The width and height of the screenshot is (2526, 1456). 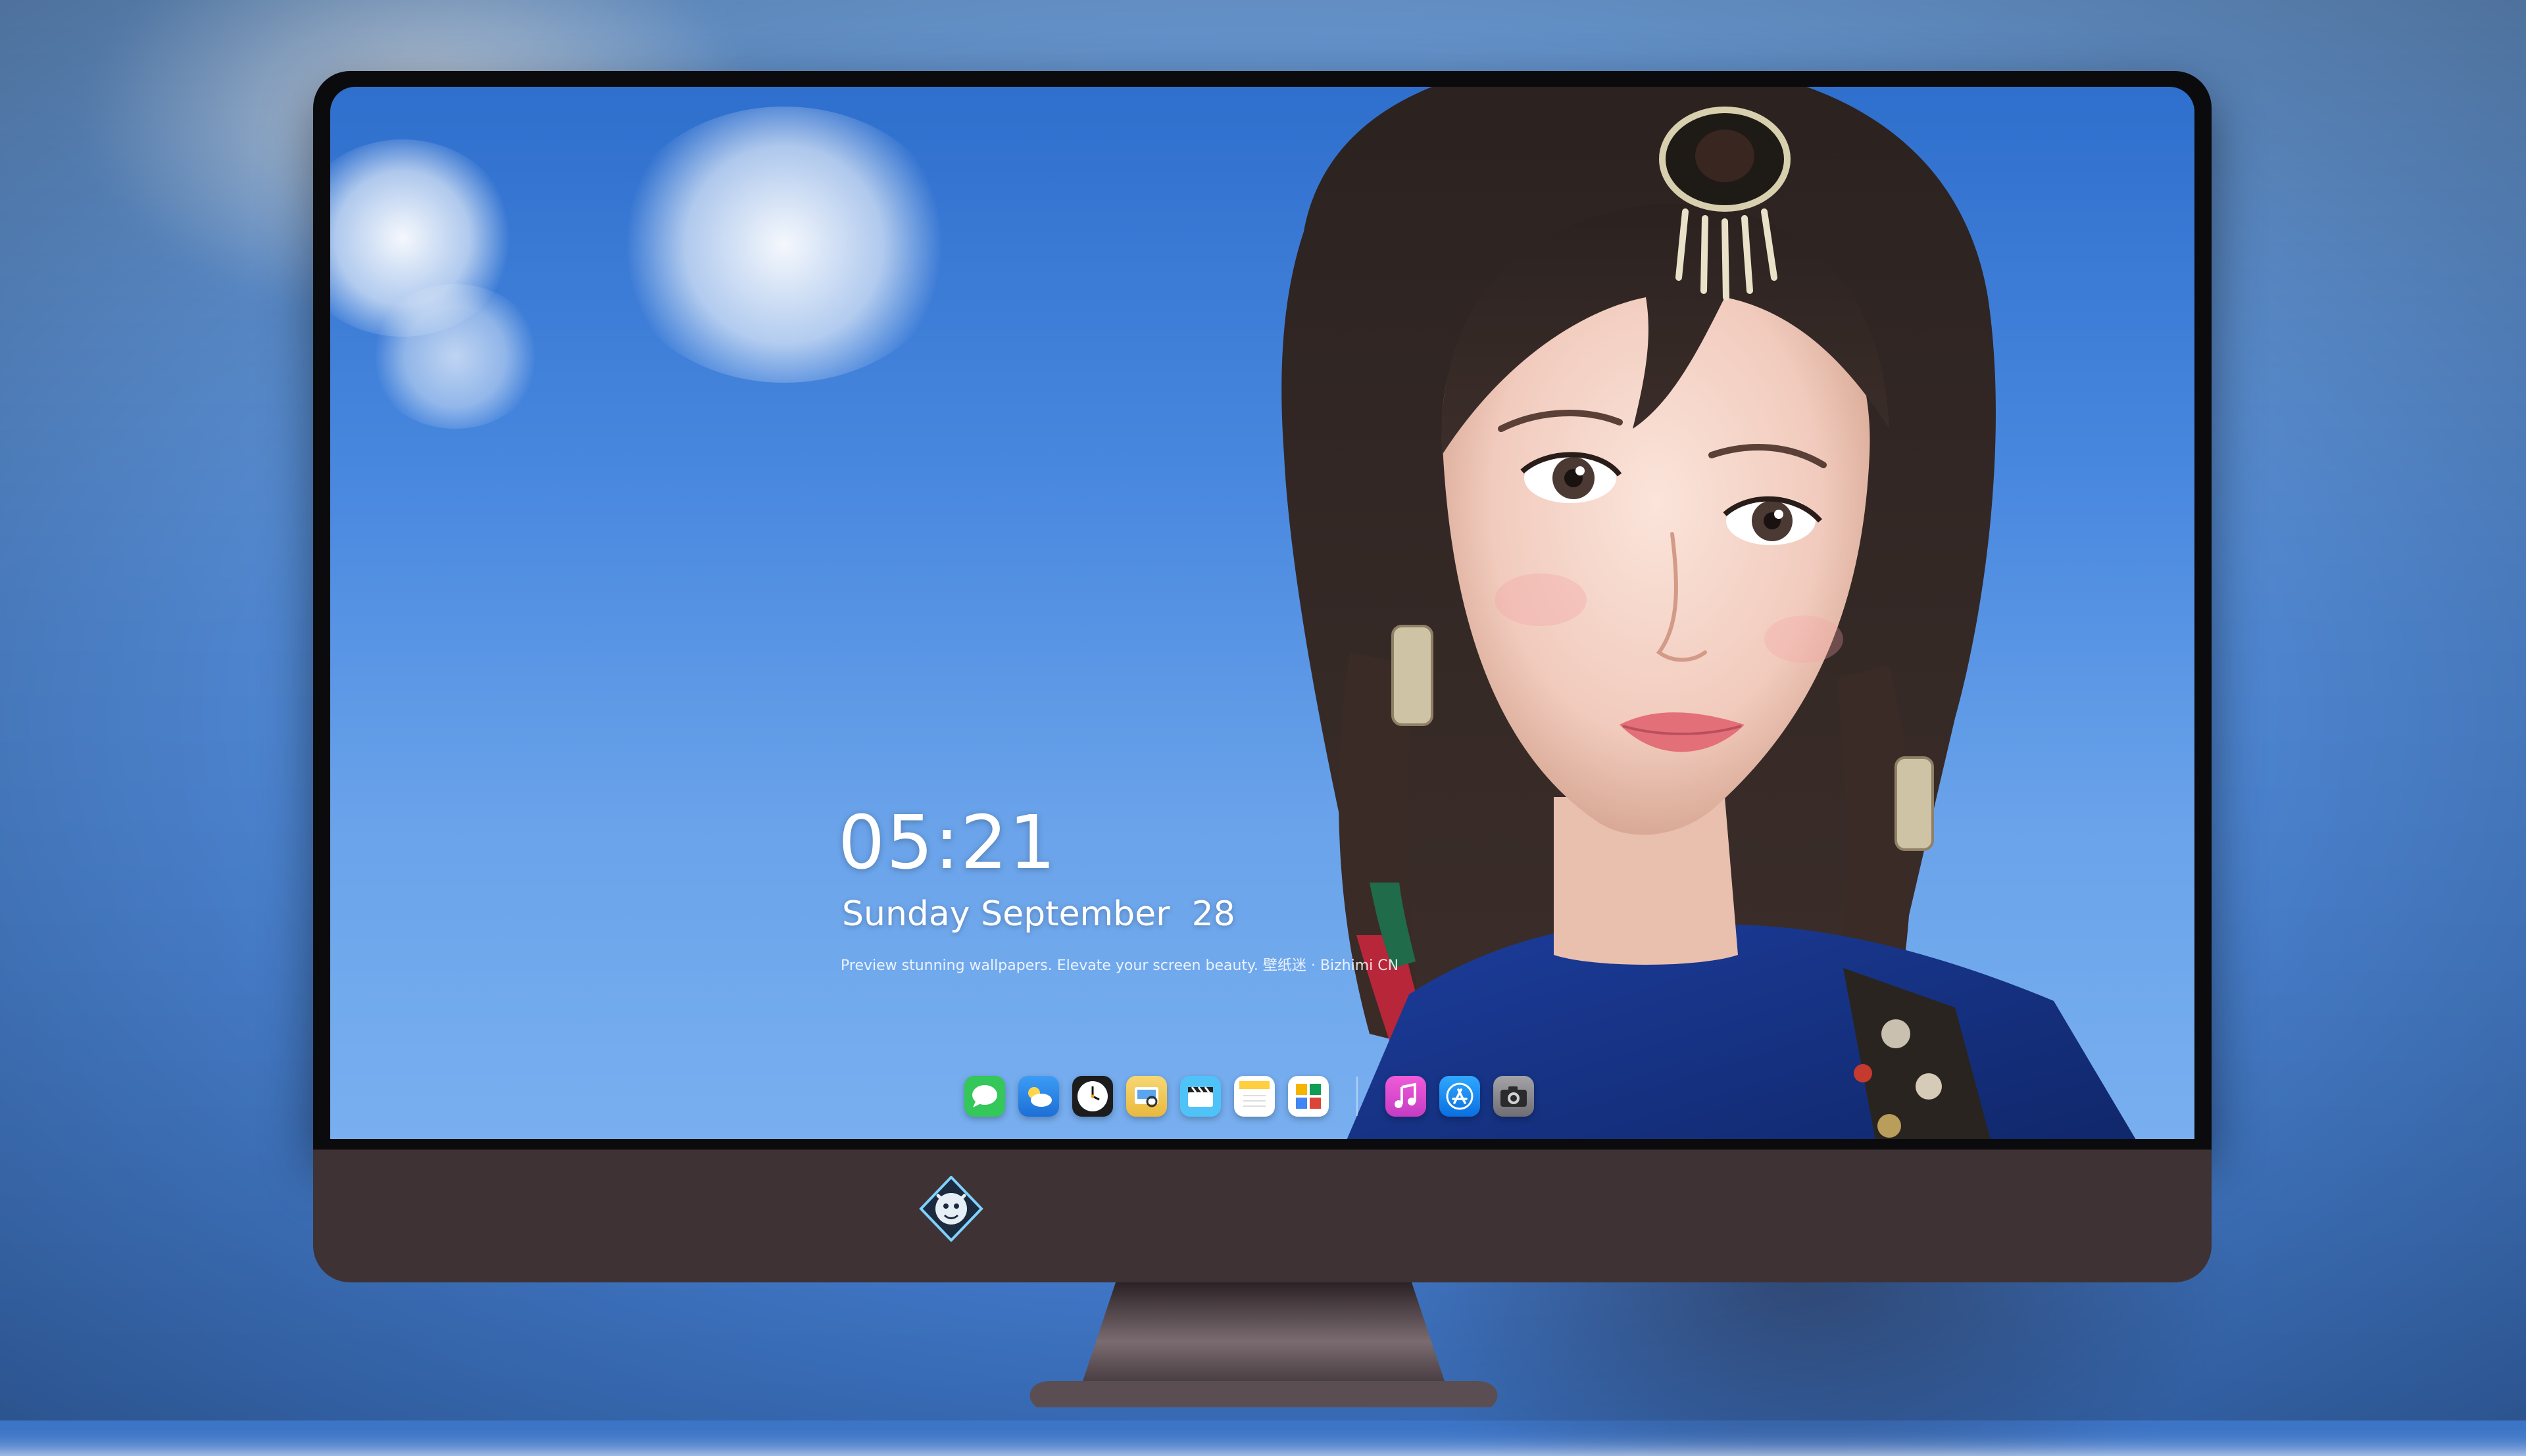 What do you see at coordinates (1200, 1096) in the screenshot?
I see `clapperboard-icon` at bounding box center [1200, 1096].